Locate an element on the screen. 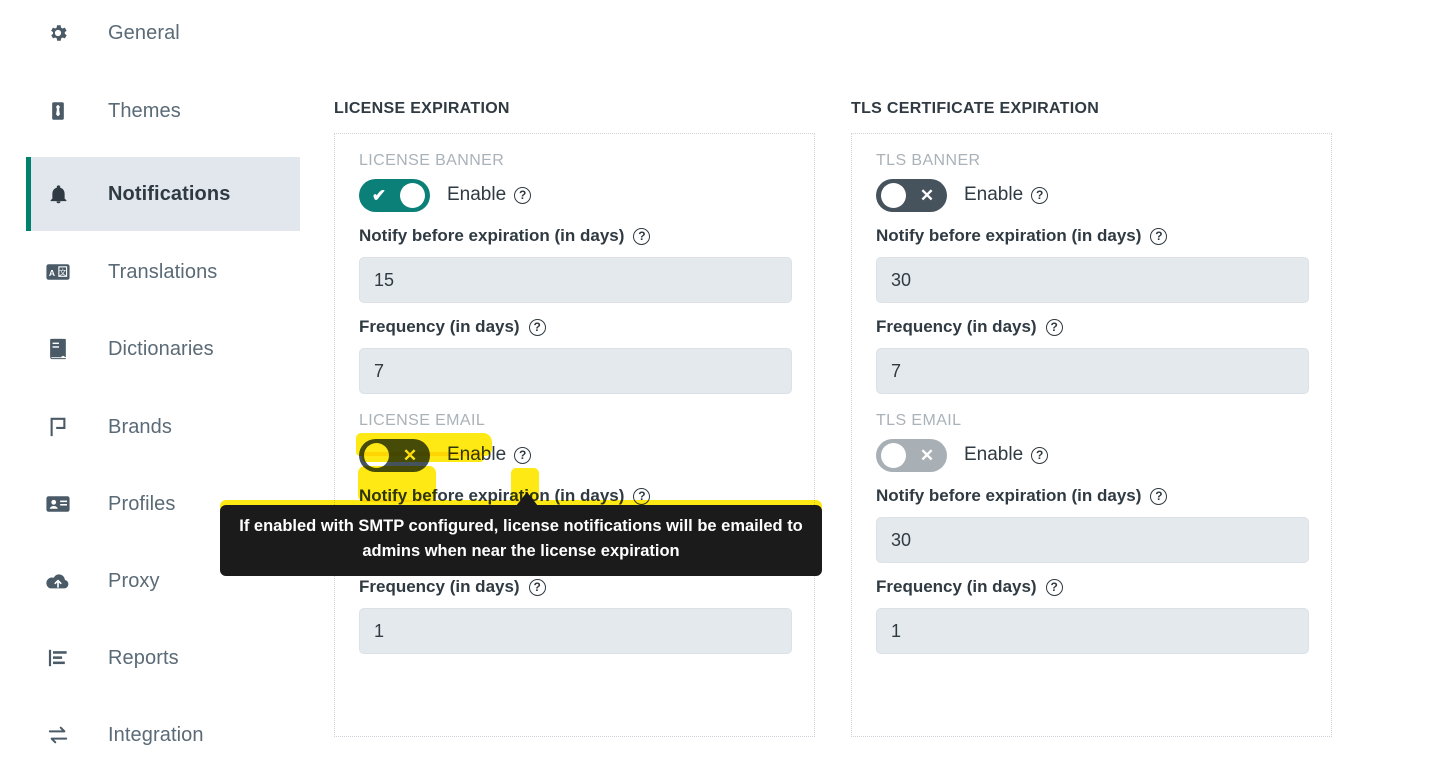 The image size is (1435, 772). license-email-toggle-row: ✕ Enable ? is located at coordinates (574, 455).